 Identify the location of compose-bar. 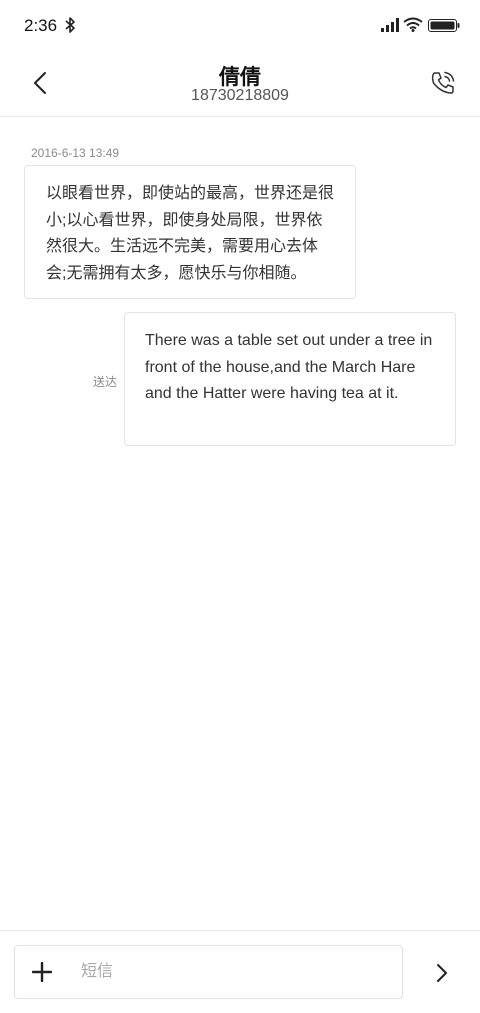
(240, 971).